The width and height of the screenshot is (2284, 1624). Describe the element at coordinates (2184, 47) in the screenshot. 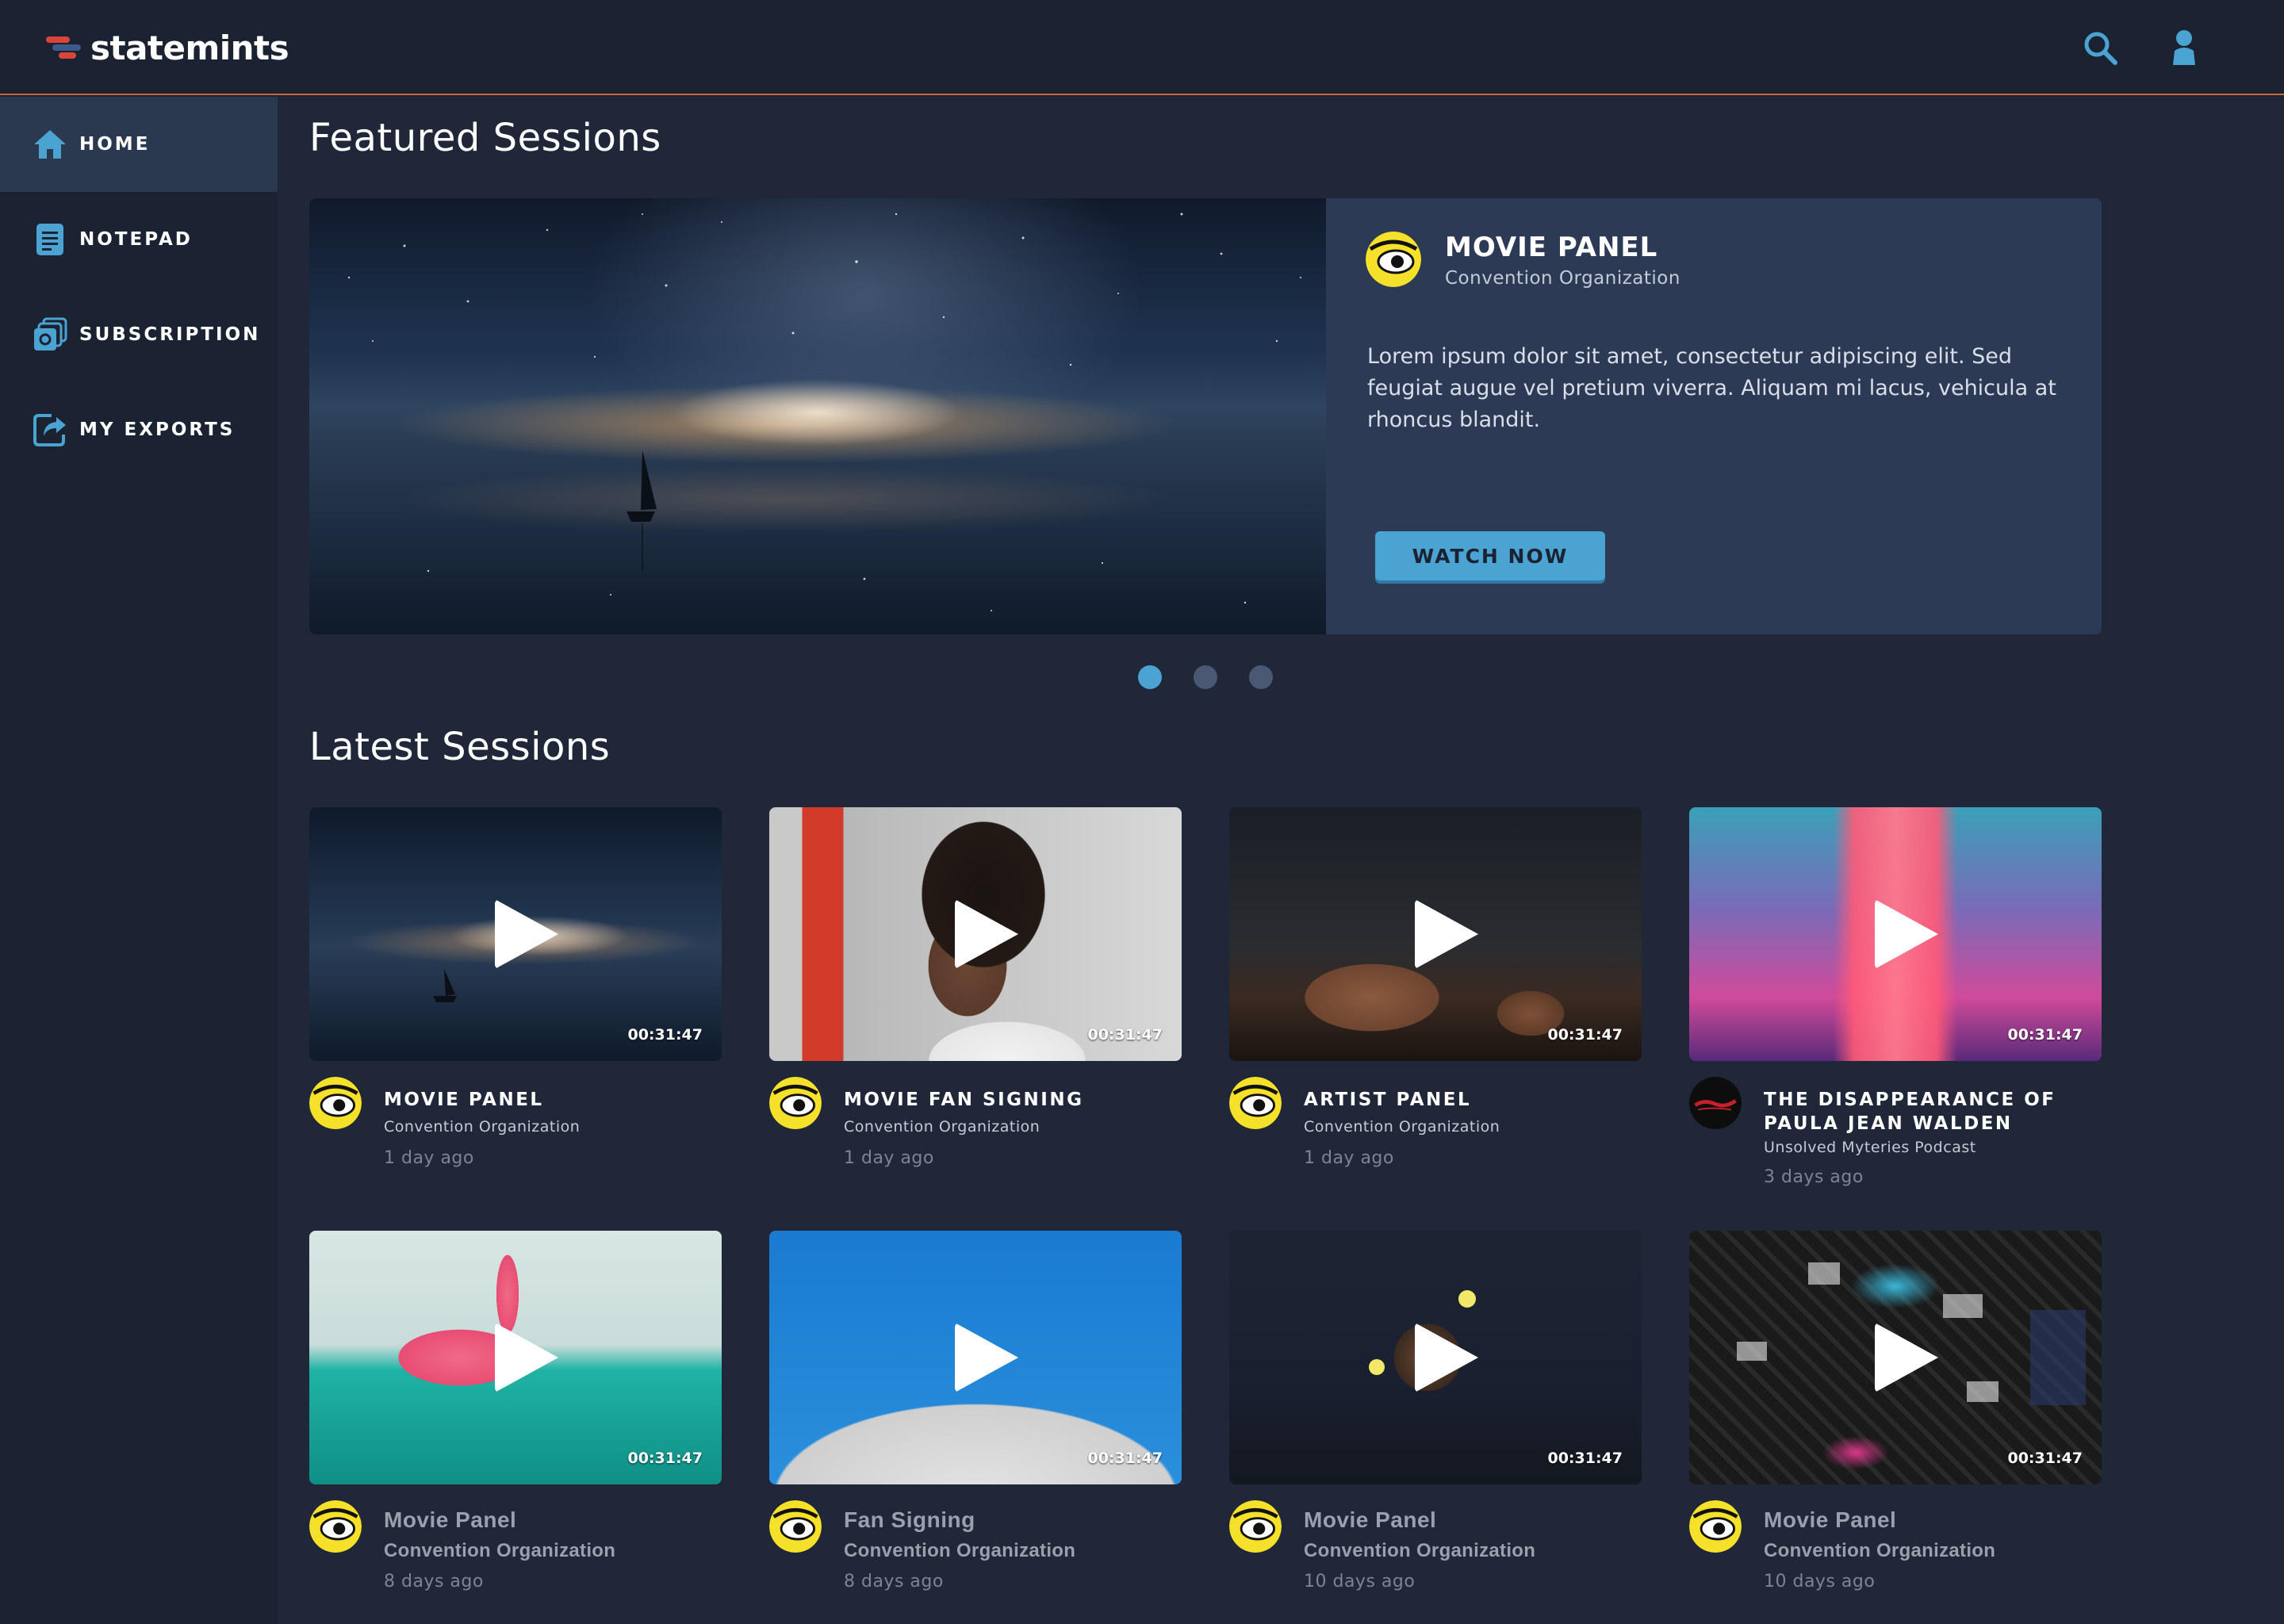

I see `user-icon` at that location.